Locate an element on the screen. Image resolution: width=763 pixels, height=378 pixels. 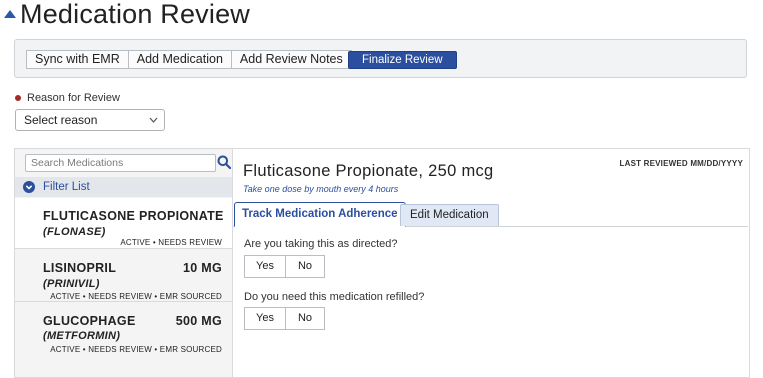
needs-refill-toggle: Yes No is located at coordinates (285, 318).